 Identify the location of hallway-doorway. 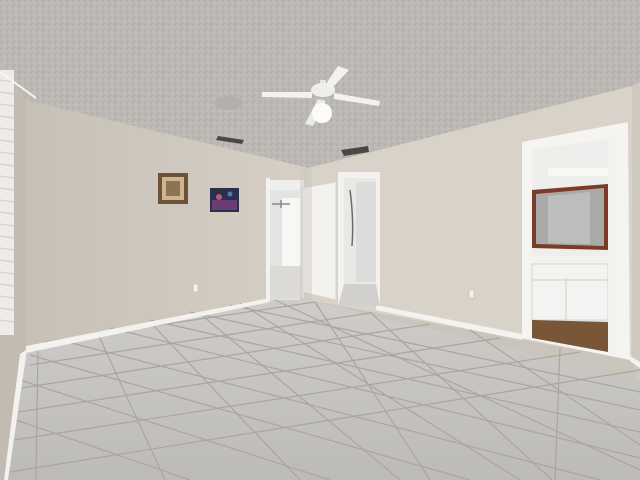
(285, 239).